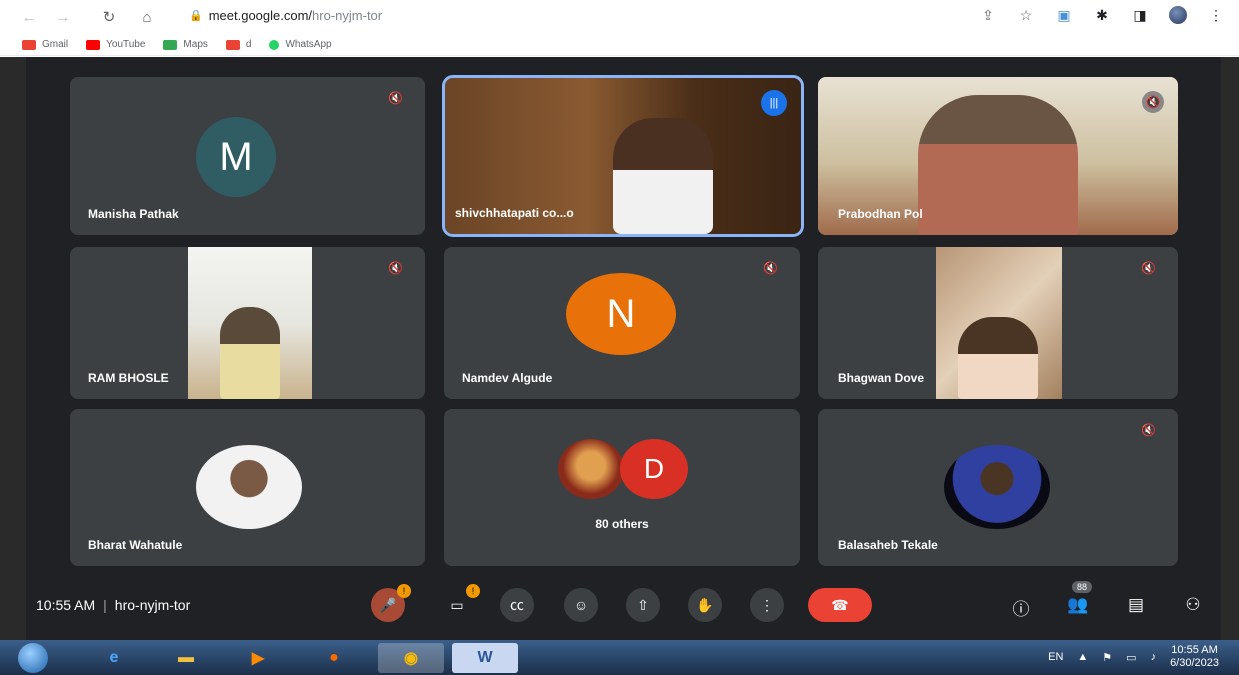 This screenshot has width=1239, height=675. I want to click on bookmark-maps: Maps, so click(185, 44).